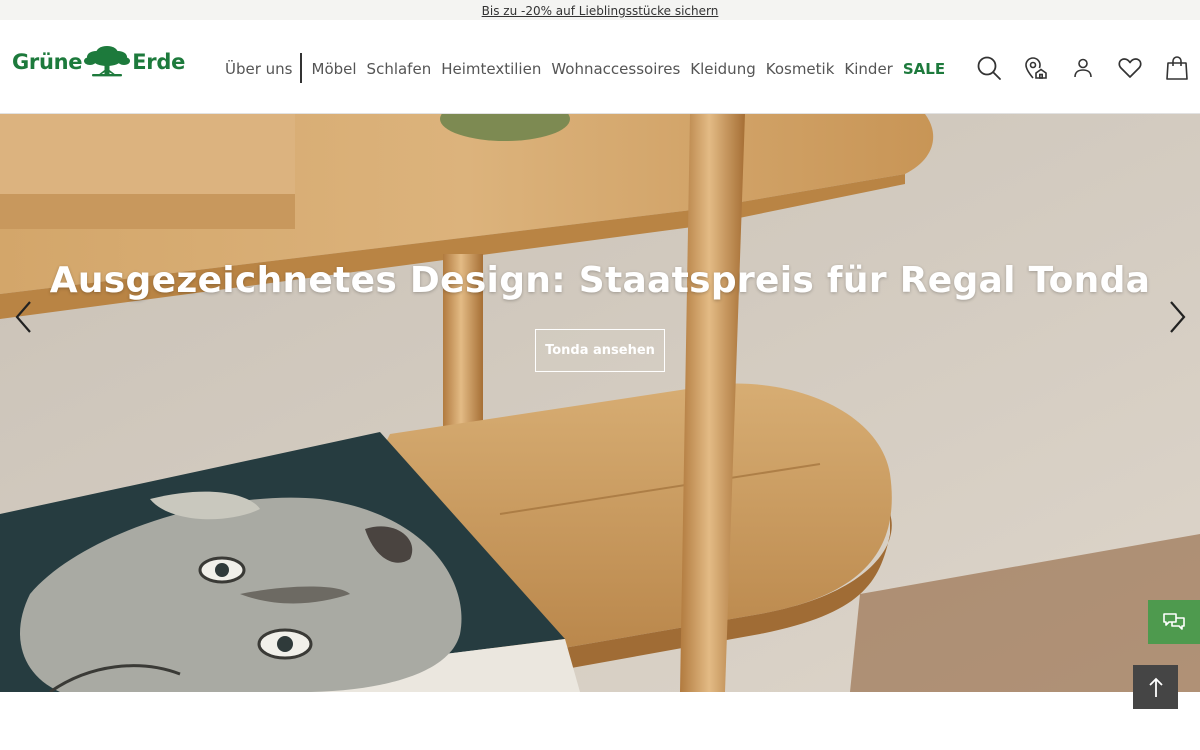 This screenshot has height=750, width=1200. I want to click on nav-item-kleidung: Kleidung, so click(722, 69).